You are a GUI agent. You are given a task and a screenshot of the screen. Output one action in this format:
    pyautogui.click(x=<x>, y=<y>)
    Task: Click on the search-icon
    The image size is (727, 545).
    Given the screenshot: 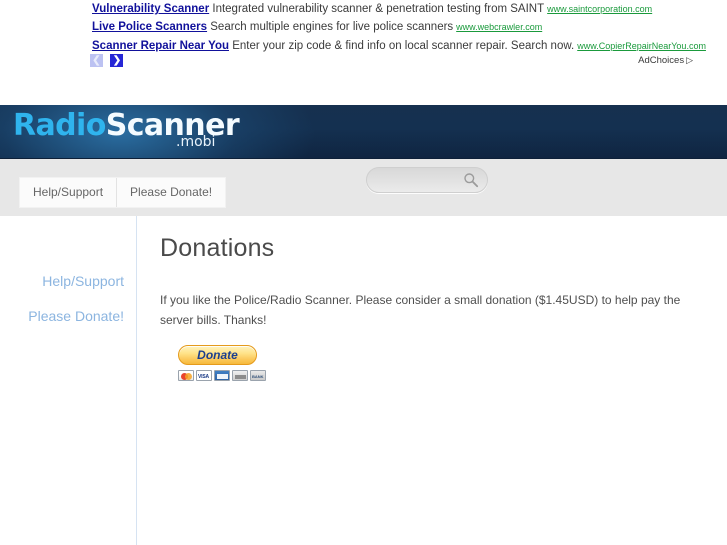 What is the action you would take?
    pyautogui.click(x=471, y=180)
    